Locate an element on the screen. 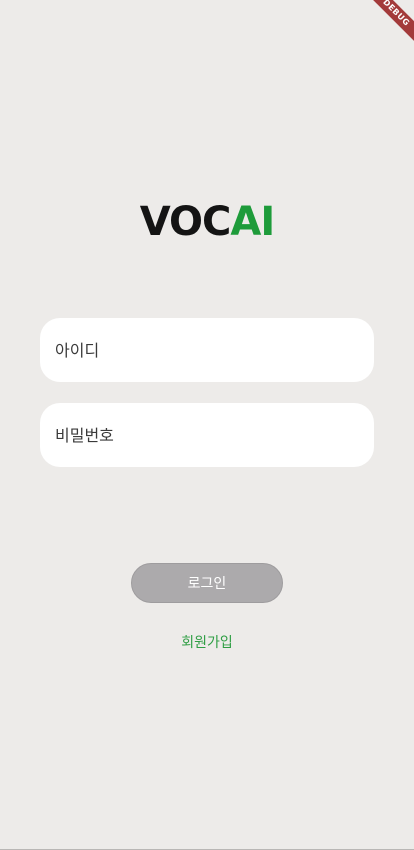 The height and width of the screenshot is (850, 414). id-field-container is located at coordinates (207, 350).